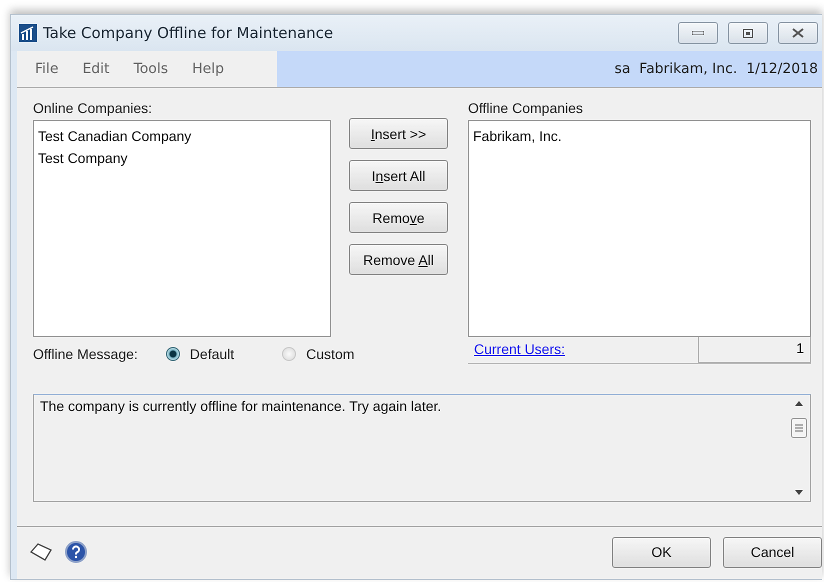 The image size is (824, 582). What do you see at coordinates (240, 406) in the screenshot?
I see `message-text: The company is currently offline for maintenance. Try again later.` at bounding box center [240, 406].